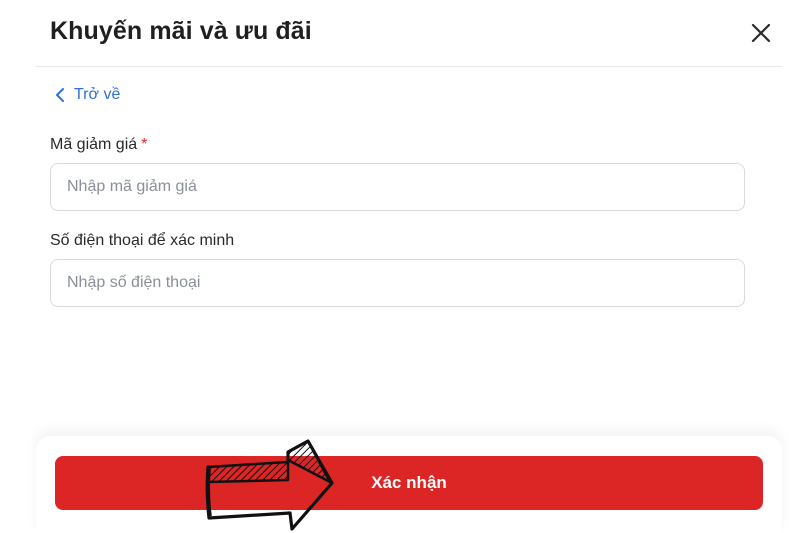 The image size is (800, 533). I want to click on phone-number-input, so click(397, 283).